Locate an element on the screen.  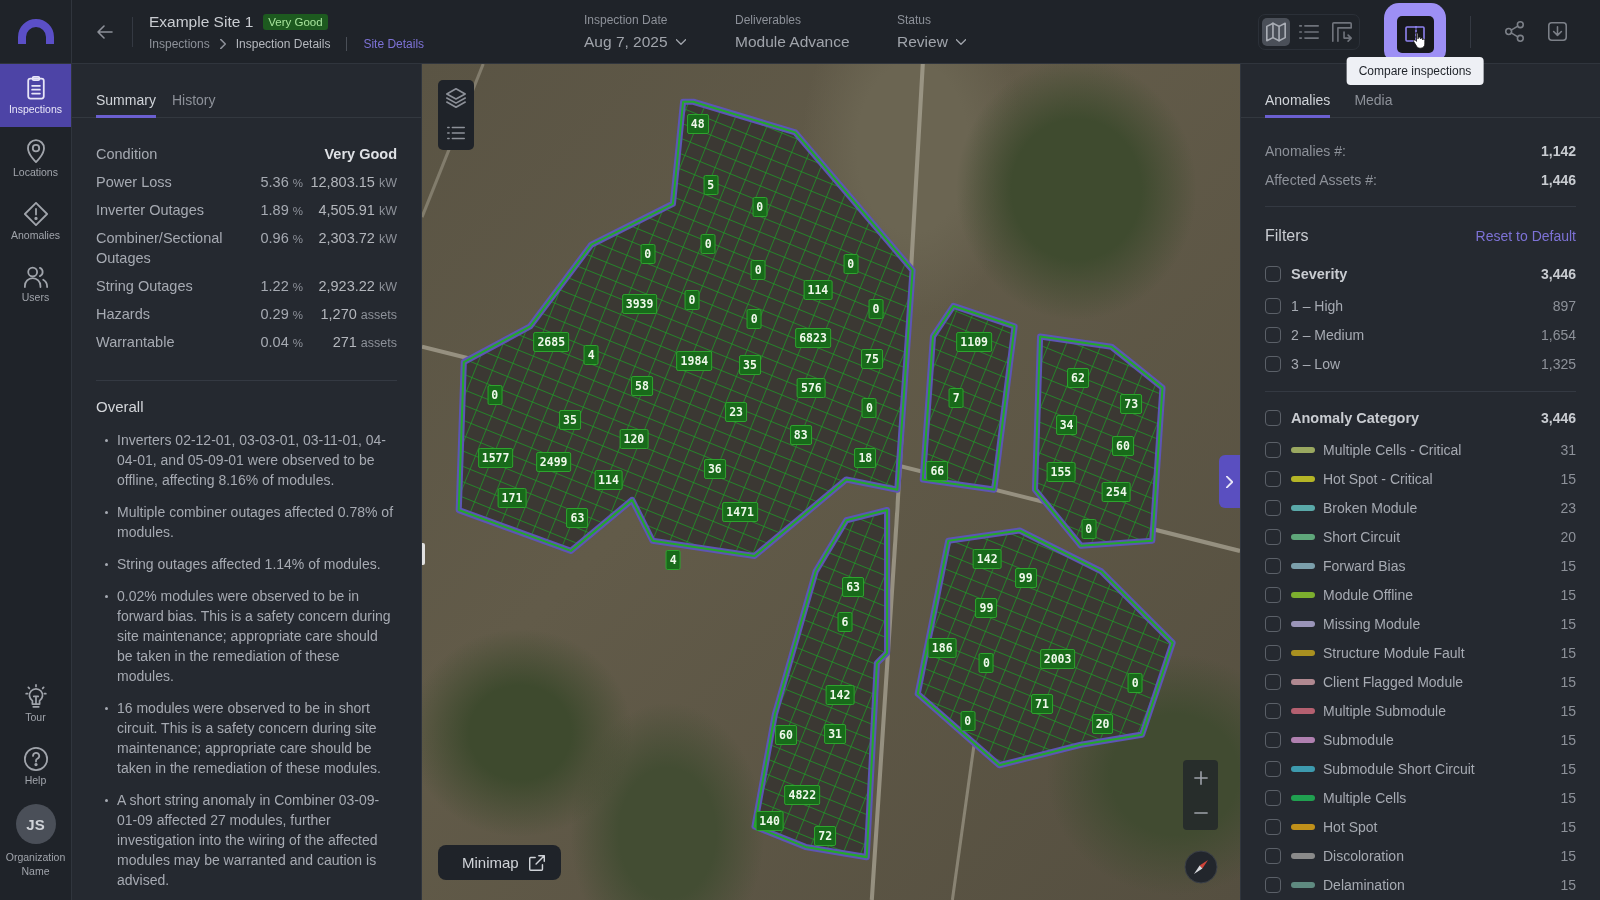
filter-label: Delamination is located at coordinates (1442, 884).